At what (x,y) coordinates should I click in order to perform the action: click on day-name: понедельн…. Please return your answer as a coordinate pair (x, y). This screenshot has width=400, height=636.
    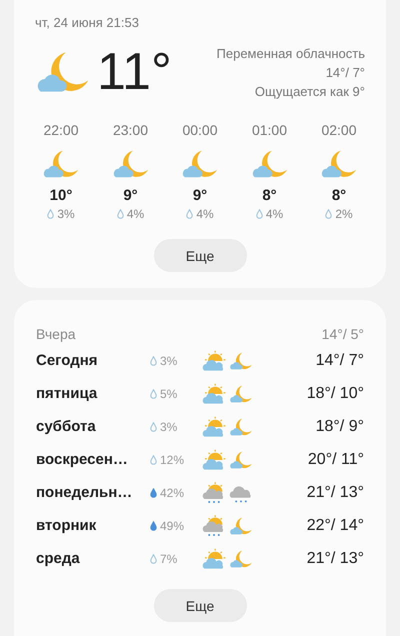
    Looking at the image, I should click on (85, 492).